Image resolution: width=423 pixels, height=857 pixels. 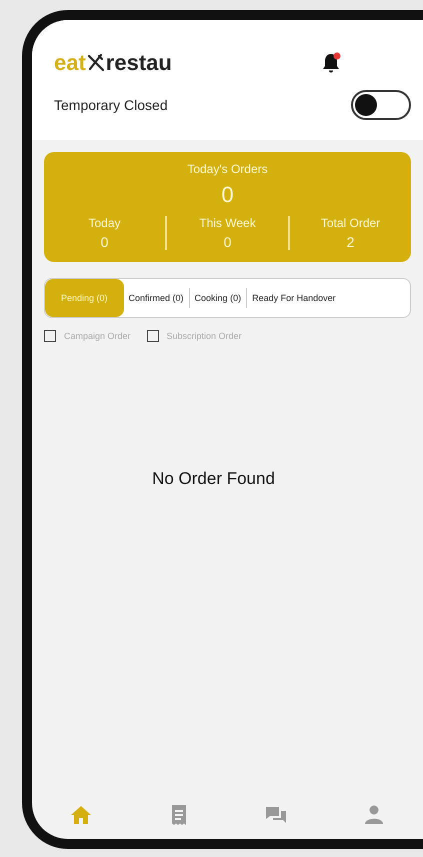 What do you see at coordinates (350, 223) in the screenshot?
I see `stat-label: Total Order` at bounding box center [350, 223].